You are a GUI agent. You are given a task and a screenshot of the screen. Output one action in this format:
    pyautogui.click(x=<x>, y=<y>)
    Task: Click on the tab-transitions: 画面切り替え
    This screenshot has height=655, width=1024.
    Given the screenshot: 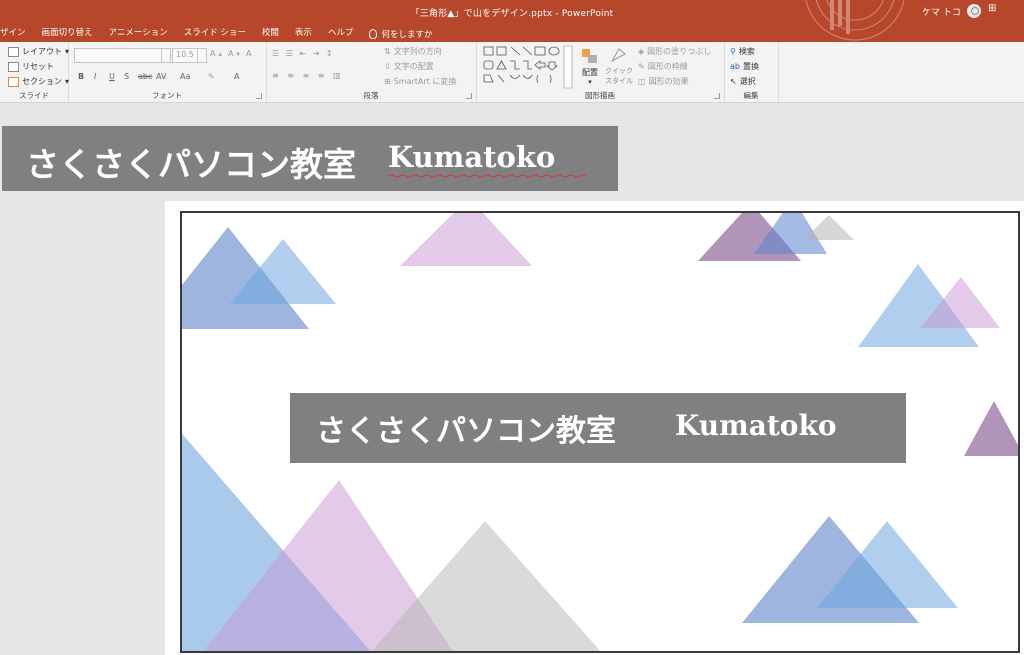 What is the action you would take?
    pyautogui.click(x=67, y=33)
    